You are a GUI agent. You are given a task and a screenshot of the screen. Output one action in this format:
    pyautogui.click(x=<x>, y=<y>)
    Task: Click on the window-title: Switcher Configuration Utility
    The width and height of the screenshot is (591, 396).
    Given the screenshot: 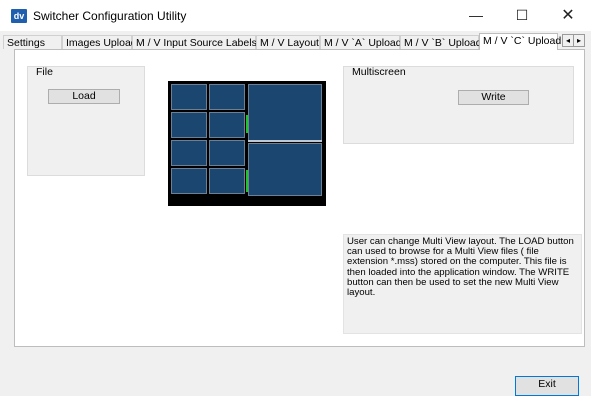 What is the action you would take?
    pyautogui.click(x=110, y=16)
    